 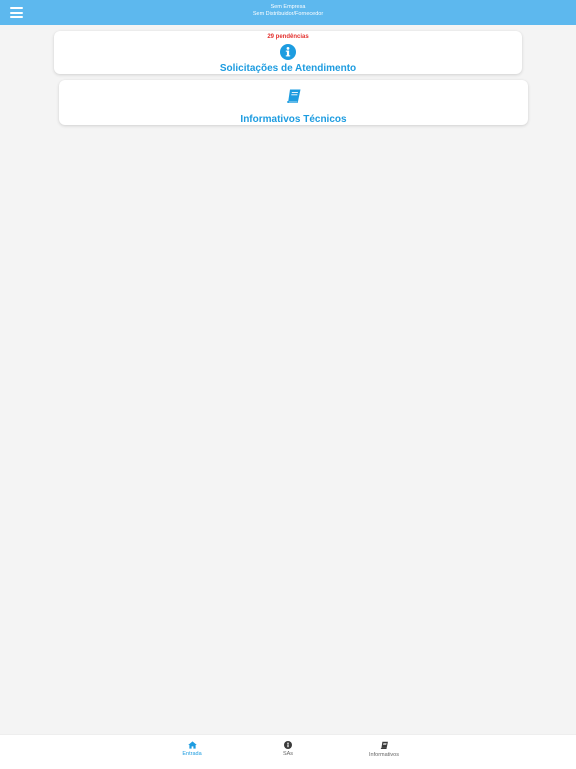 I want to click on header-titles: Sem Empresa Sem Distribuidor/Fornecedor, so click(x=288, y=11).